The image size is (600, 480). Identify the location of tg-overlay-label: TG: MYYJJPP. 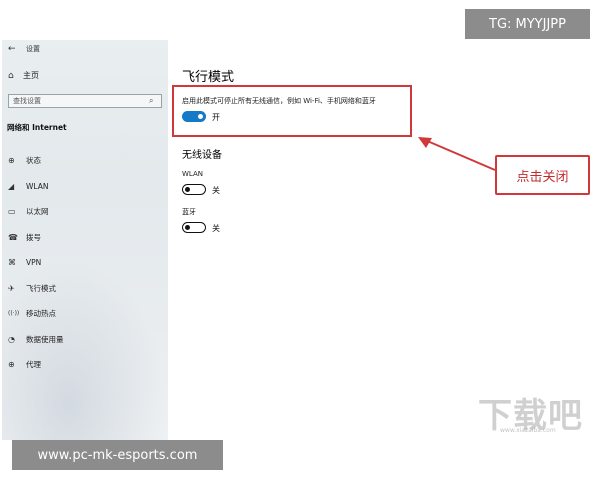
(527, 24).